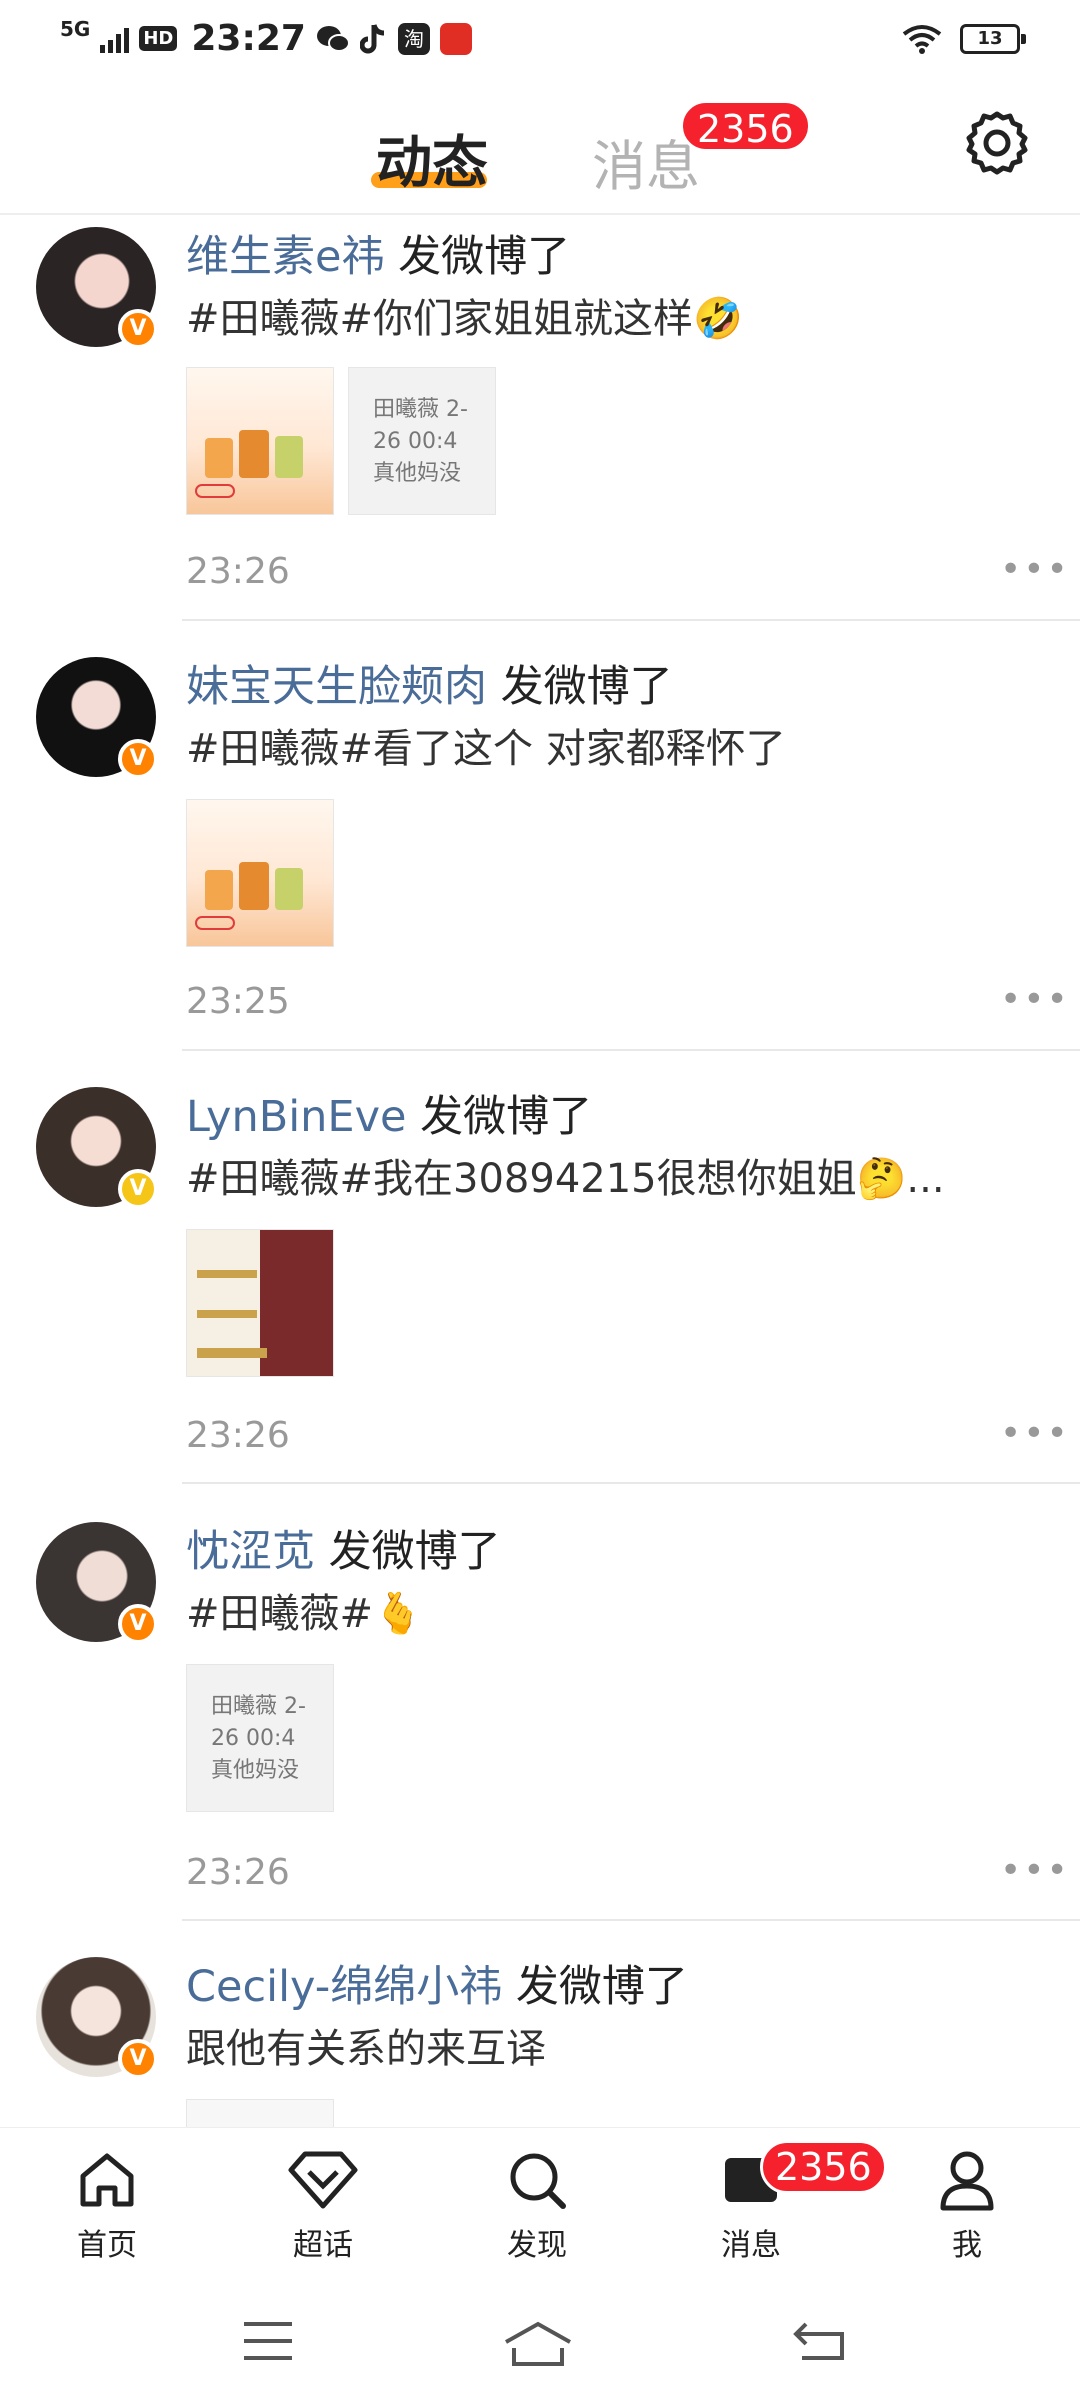  What do you see at coordinates (107, 2245) in the screenshot?
I see `nav-home-label: 首页` at bounding box center [107, 2245].